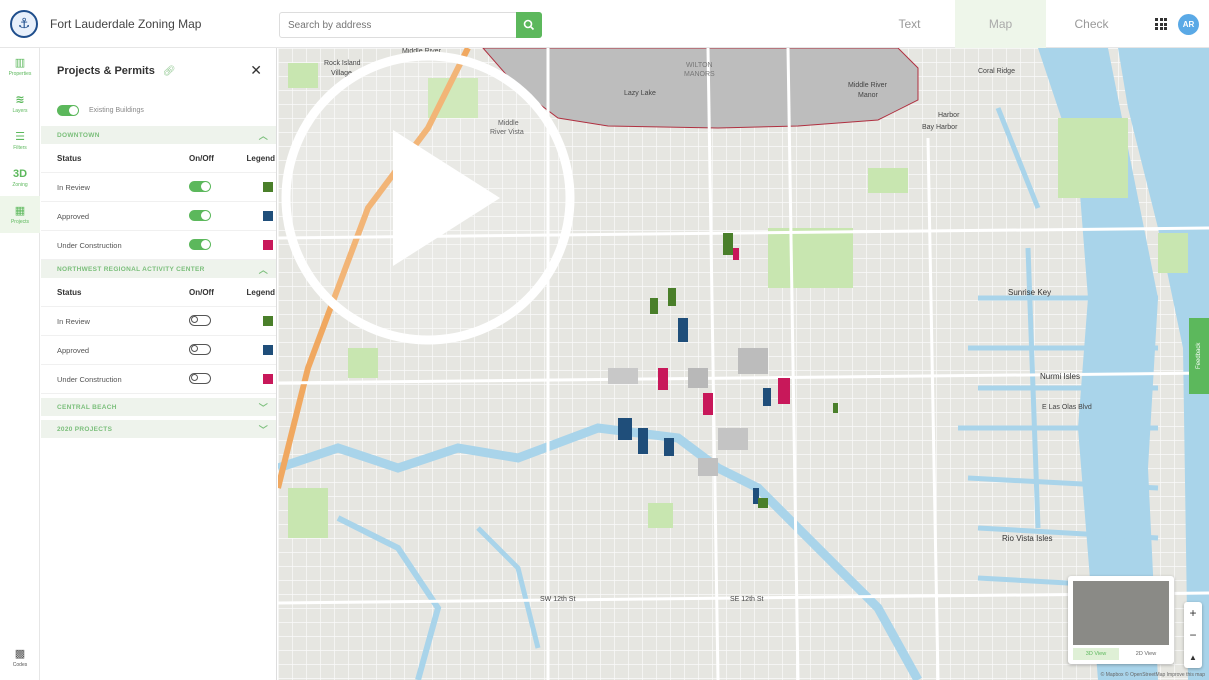 The width and height of the screenshot is (1209, 680). Describe the element at coordinates (940, 127) in the screenshot. I see `map-label: Bay Harbor` at that location.